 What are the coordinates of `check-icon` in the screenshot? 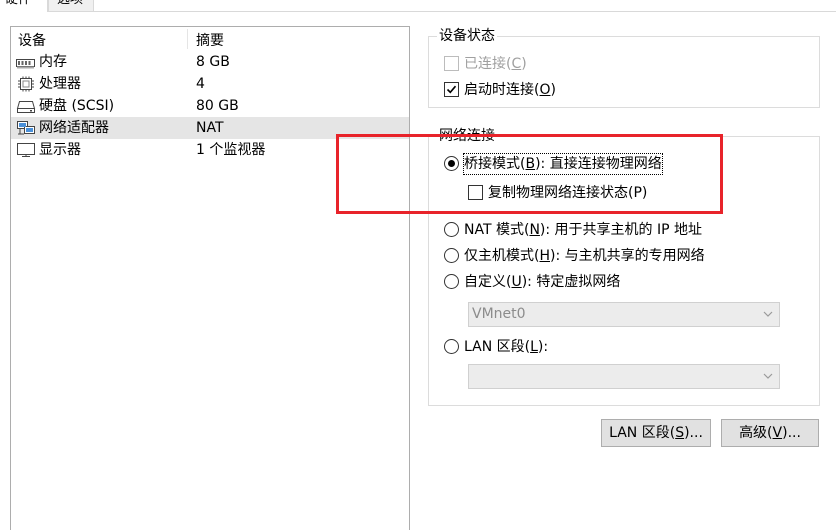 It's located at (451, 89).